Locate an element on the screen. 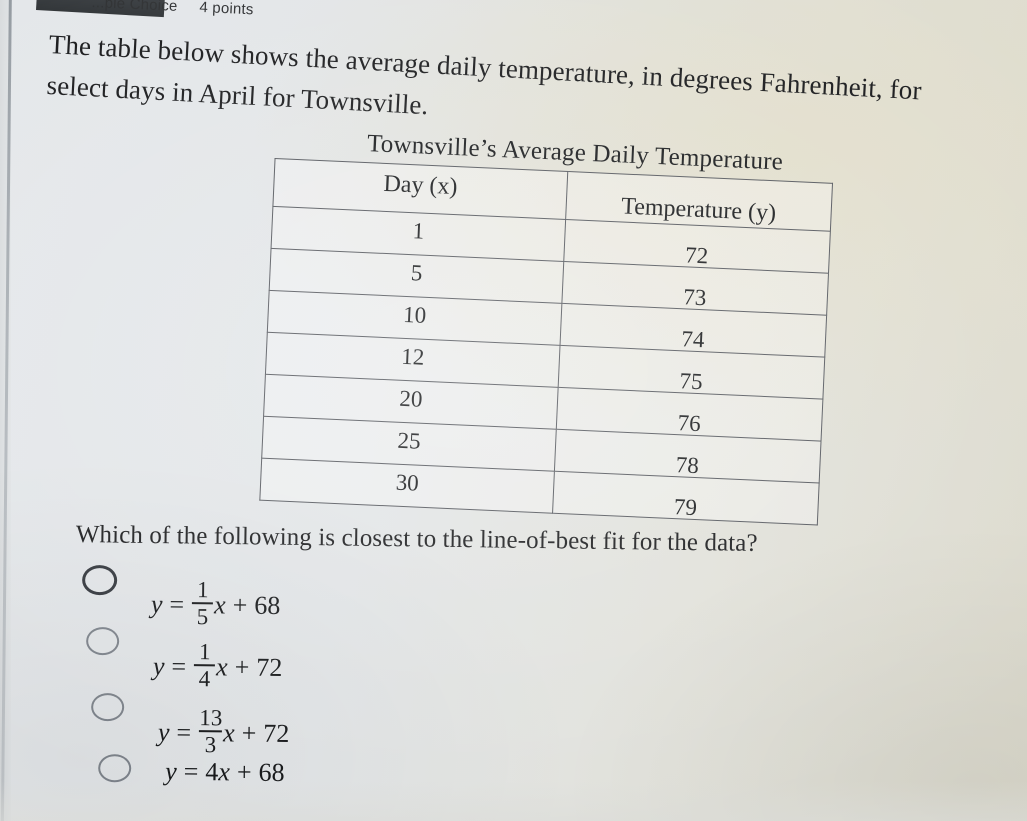 Image resolution: width=1027 pixels, height=821 pixels. table-cell-day-value: 25 is located at coordinates (409, 440).